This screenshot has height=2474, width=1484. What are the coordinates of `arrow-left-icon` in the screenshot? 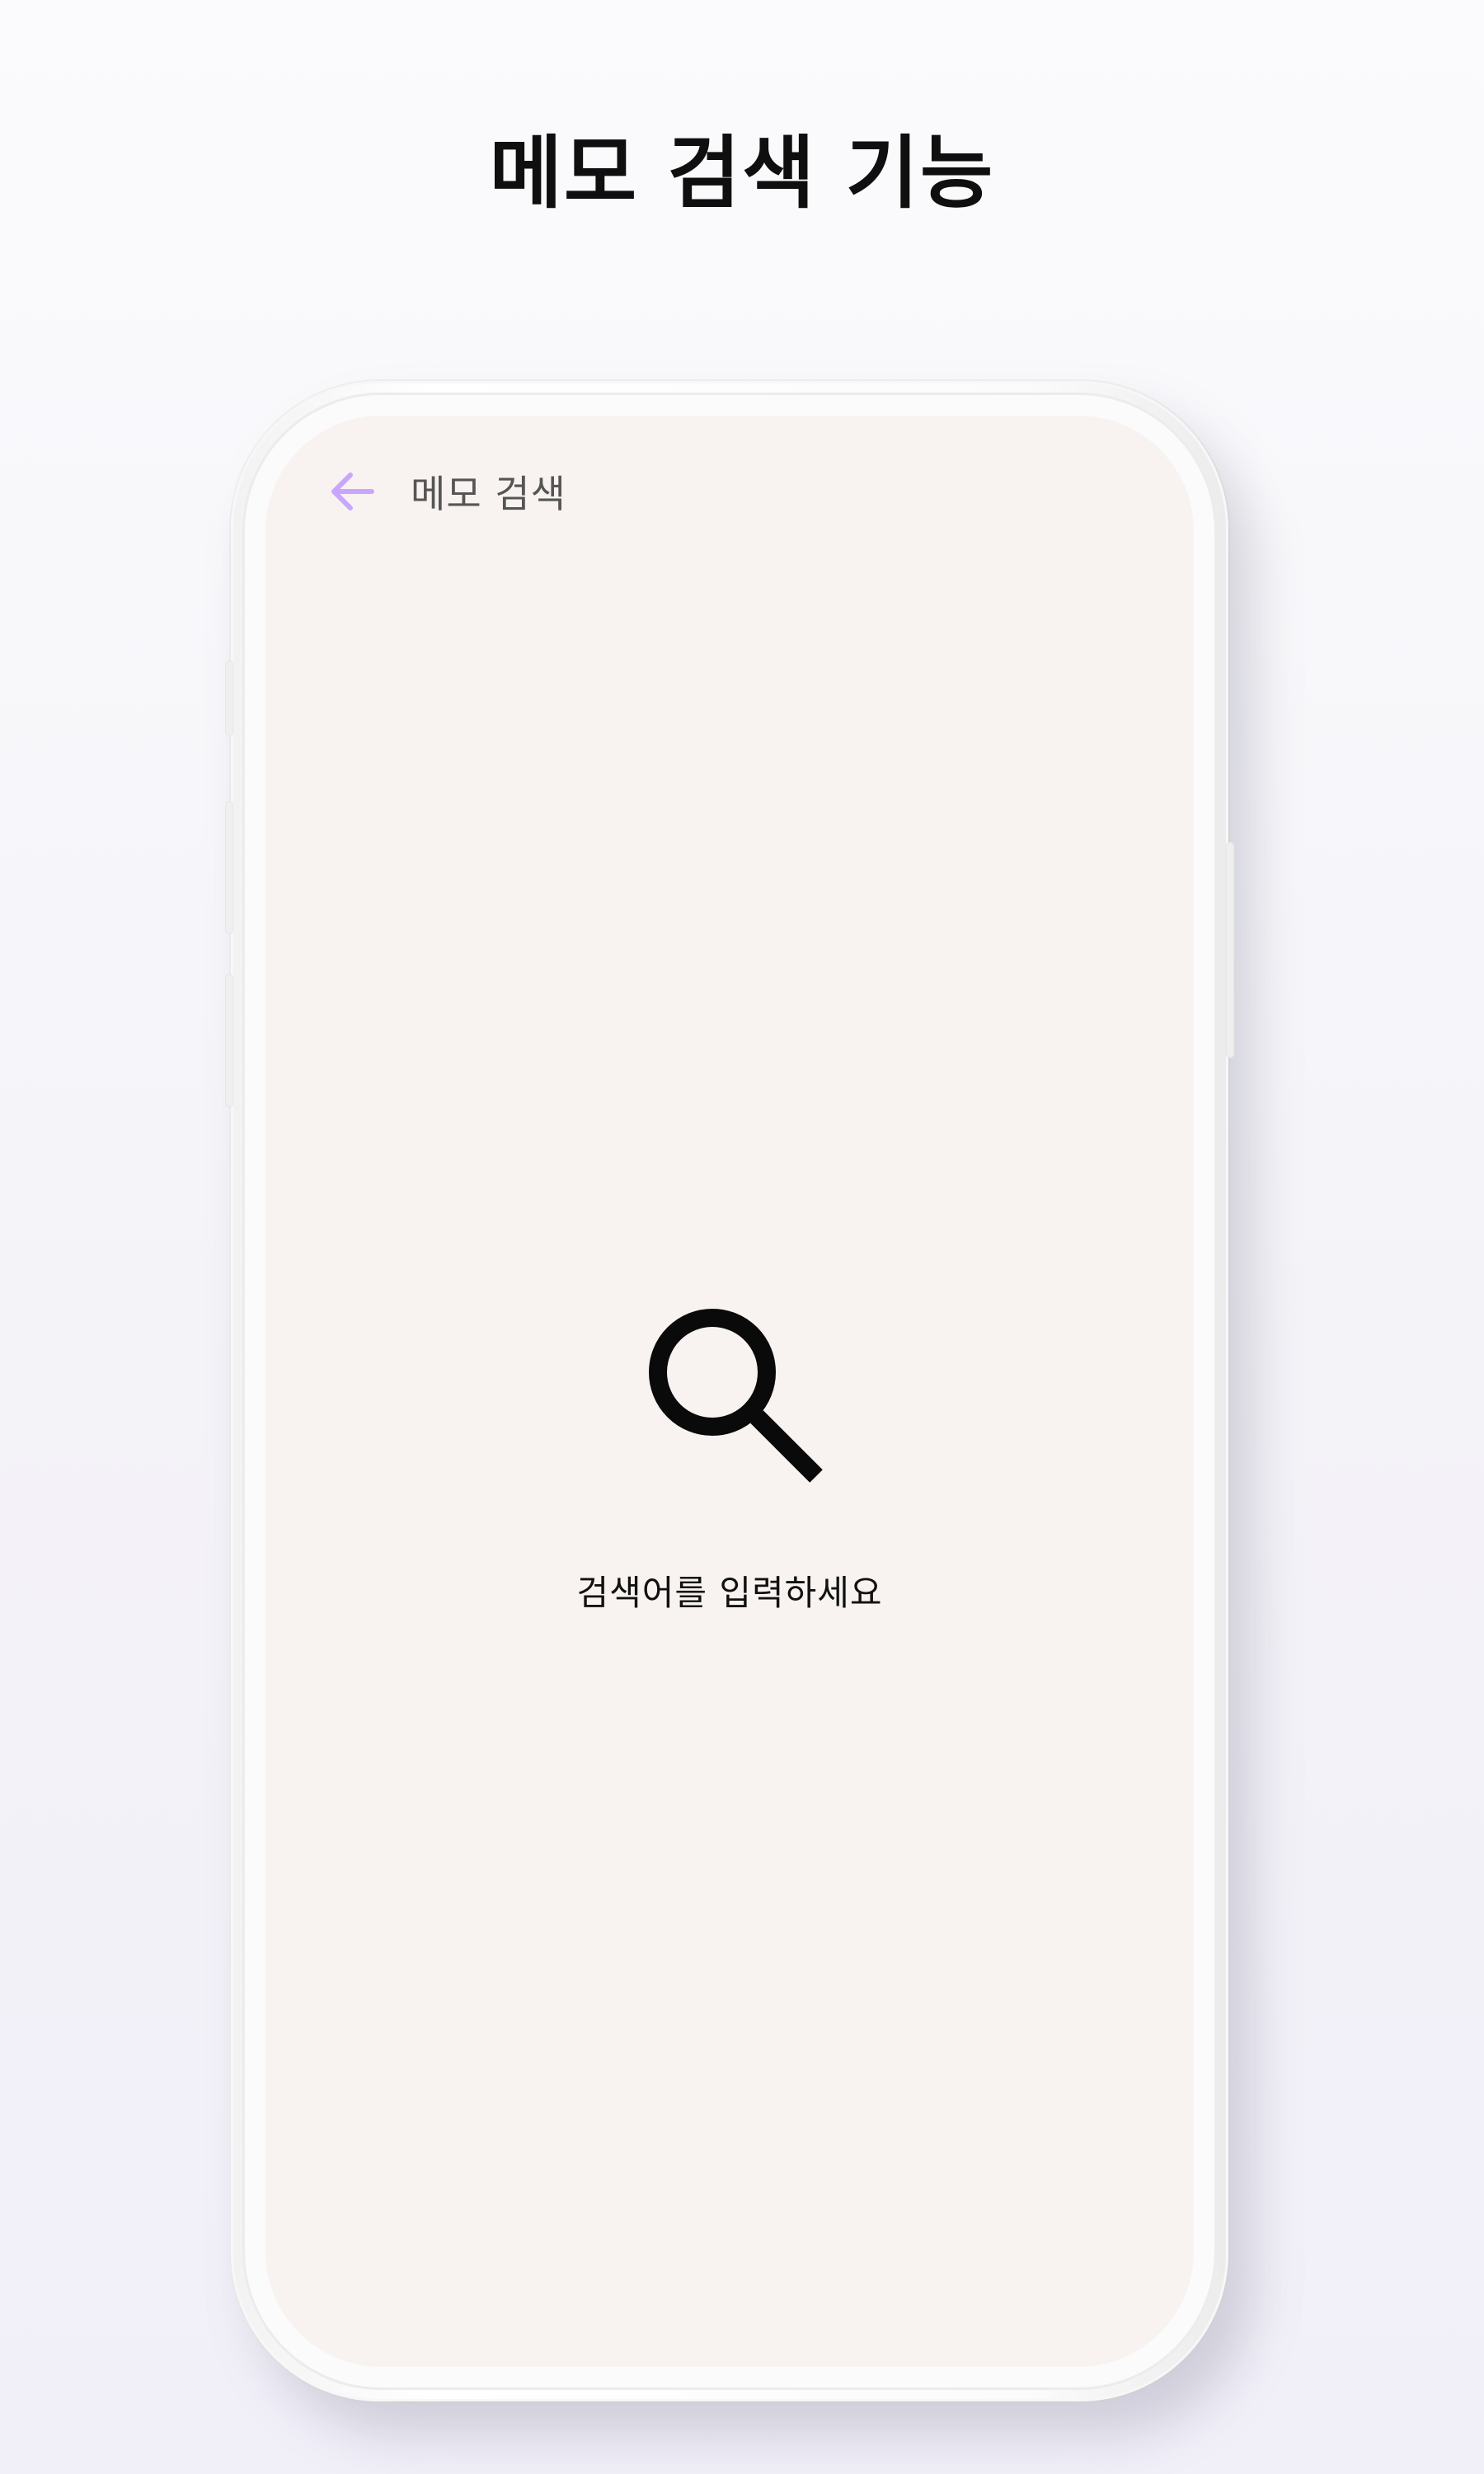 It's located at (352, 491).